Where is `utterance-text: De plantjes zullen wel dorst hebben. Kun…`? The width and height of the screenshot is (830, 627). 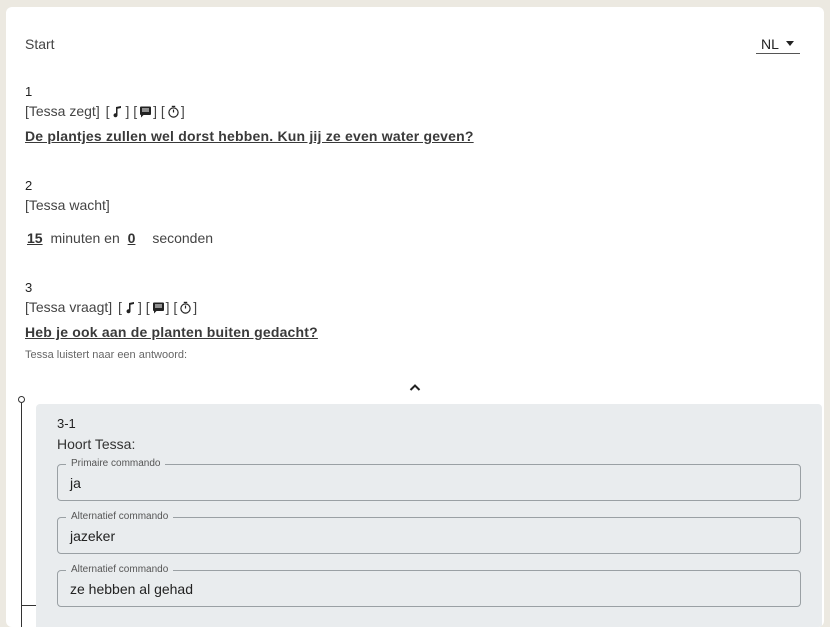
utterance-text: De plantjes zullen wel dorst hebben. Kun… is located at coordinates (249, 136).